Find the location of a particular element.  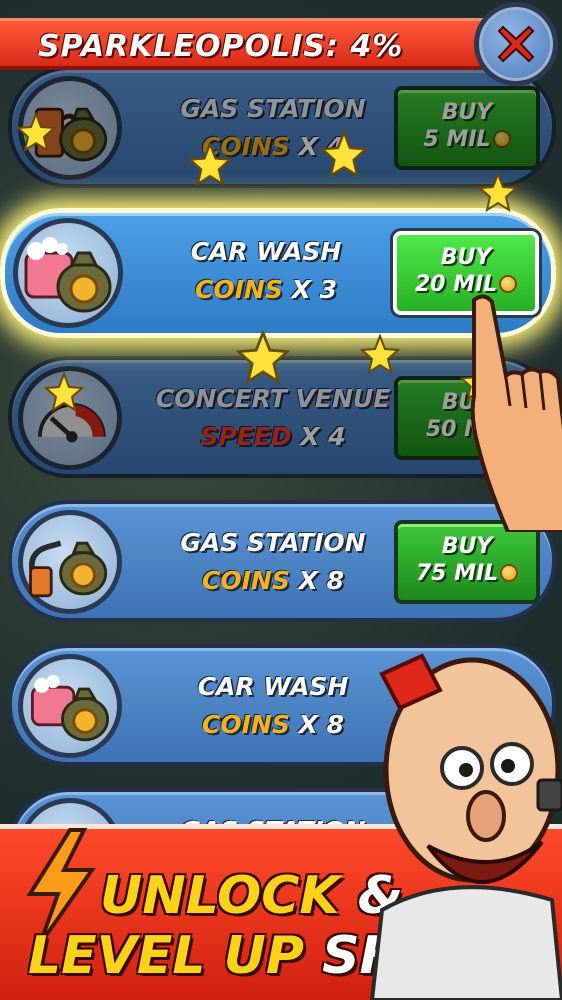

buy-price: 5 MIL is located at coordinates (467, 139).